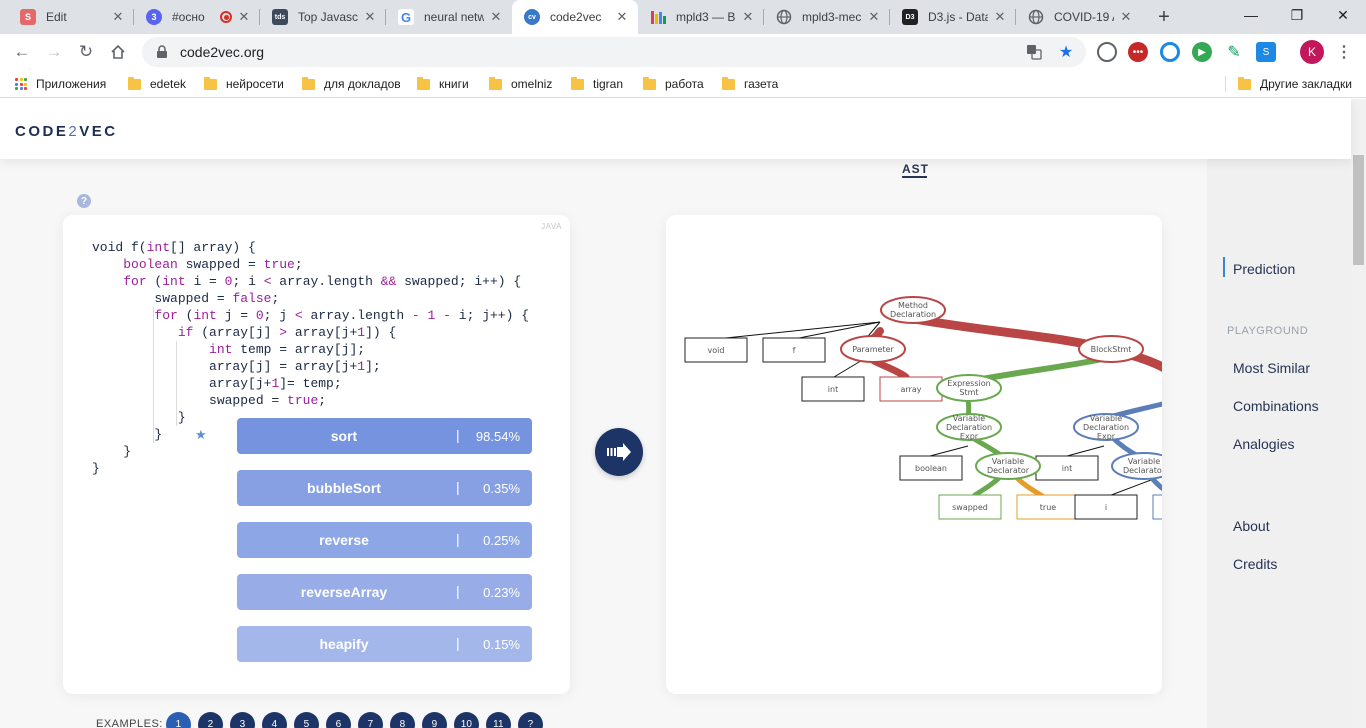 This screenshot has width=1366, height=728. Describe the element at coordinates (675, 129) in the screenshot. I see `site-header: CODE2VEC` at that location.